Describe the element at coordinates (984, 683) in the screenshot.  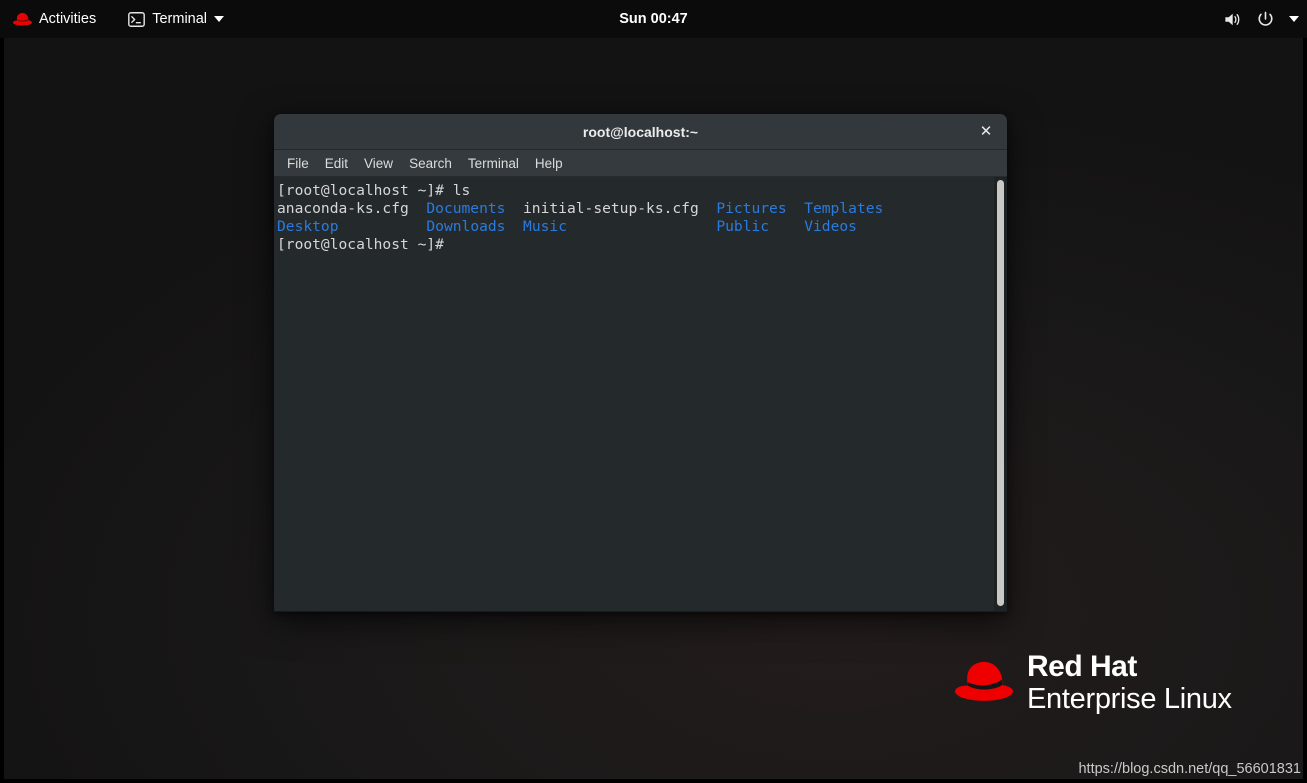
I see `redhat-fedora-logo` at that location.